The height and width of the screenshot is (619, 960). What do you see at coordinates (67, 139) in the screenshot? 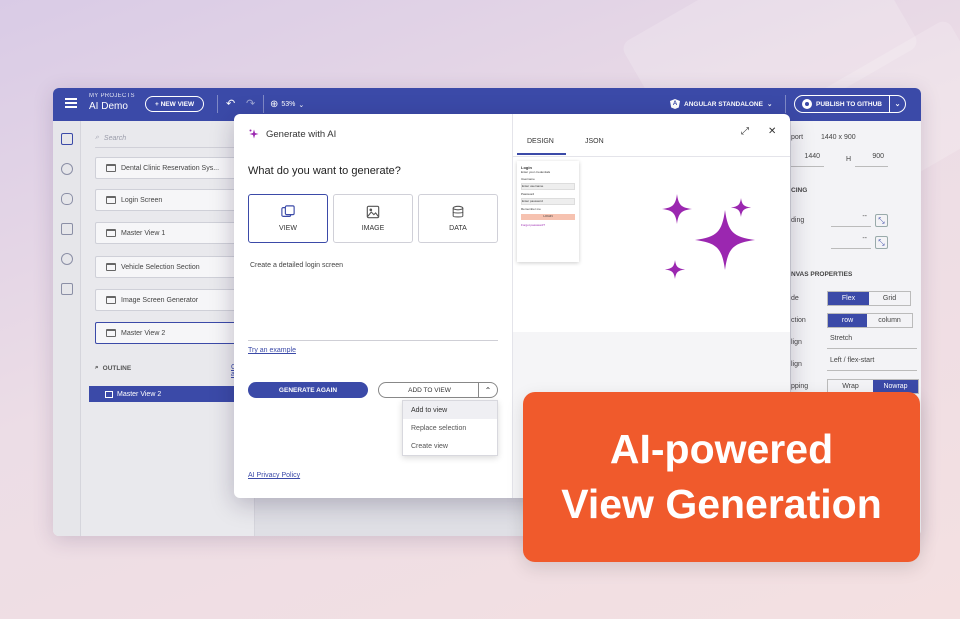
I see `views-icon` at bounding box center [67, 139].